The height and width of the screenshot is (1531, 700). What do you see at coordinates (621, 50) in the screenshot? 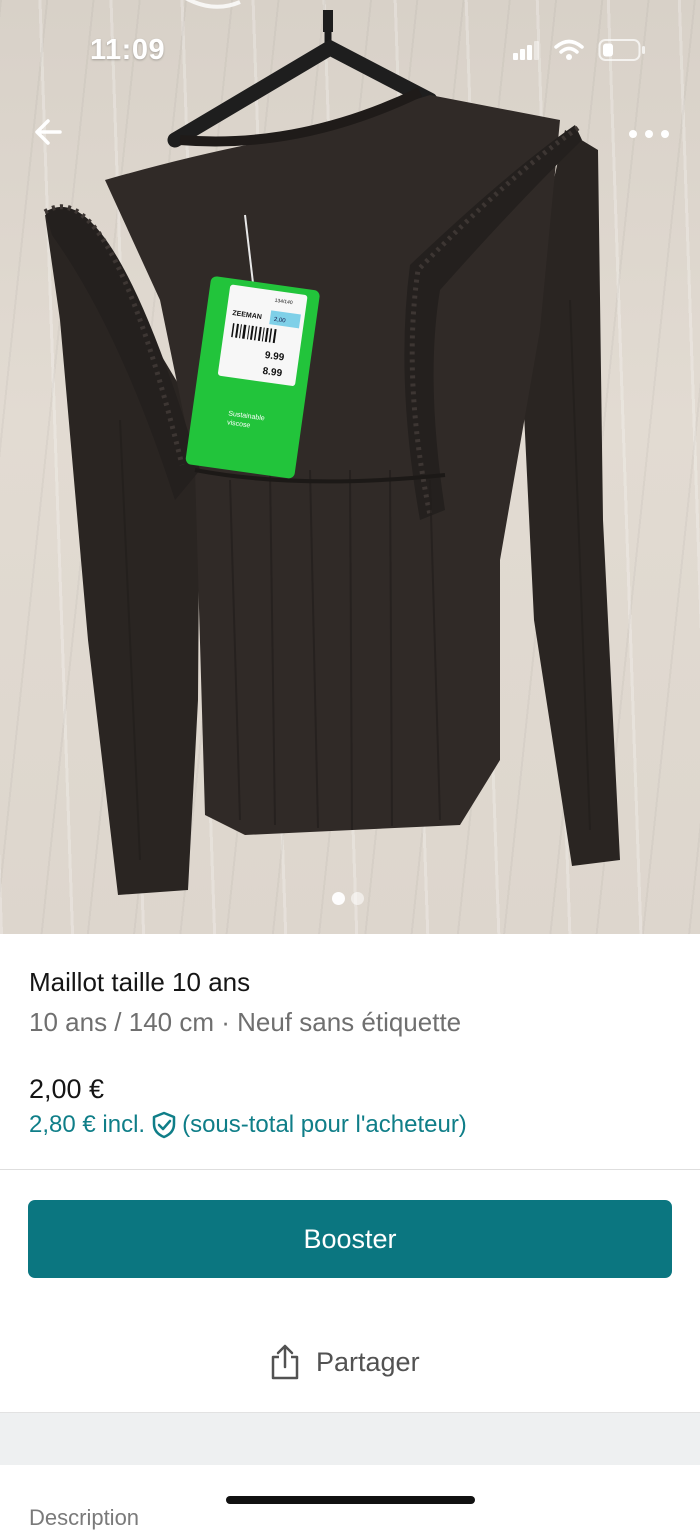
I see `battery-icon` at bounding box center [621, 50].